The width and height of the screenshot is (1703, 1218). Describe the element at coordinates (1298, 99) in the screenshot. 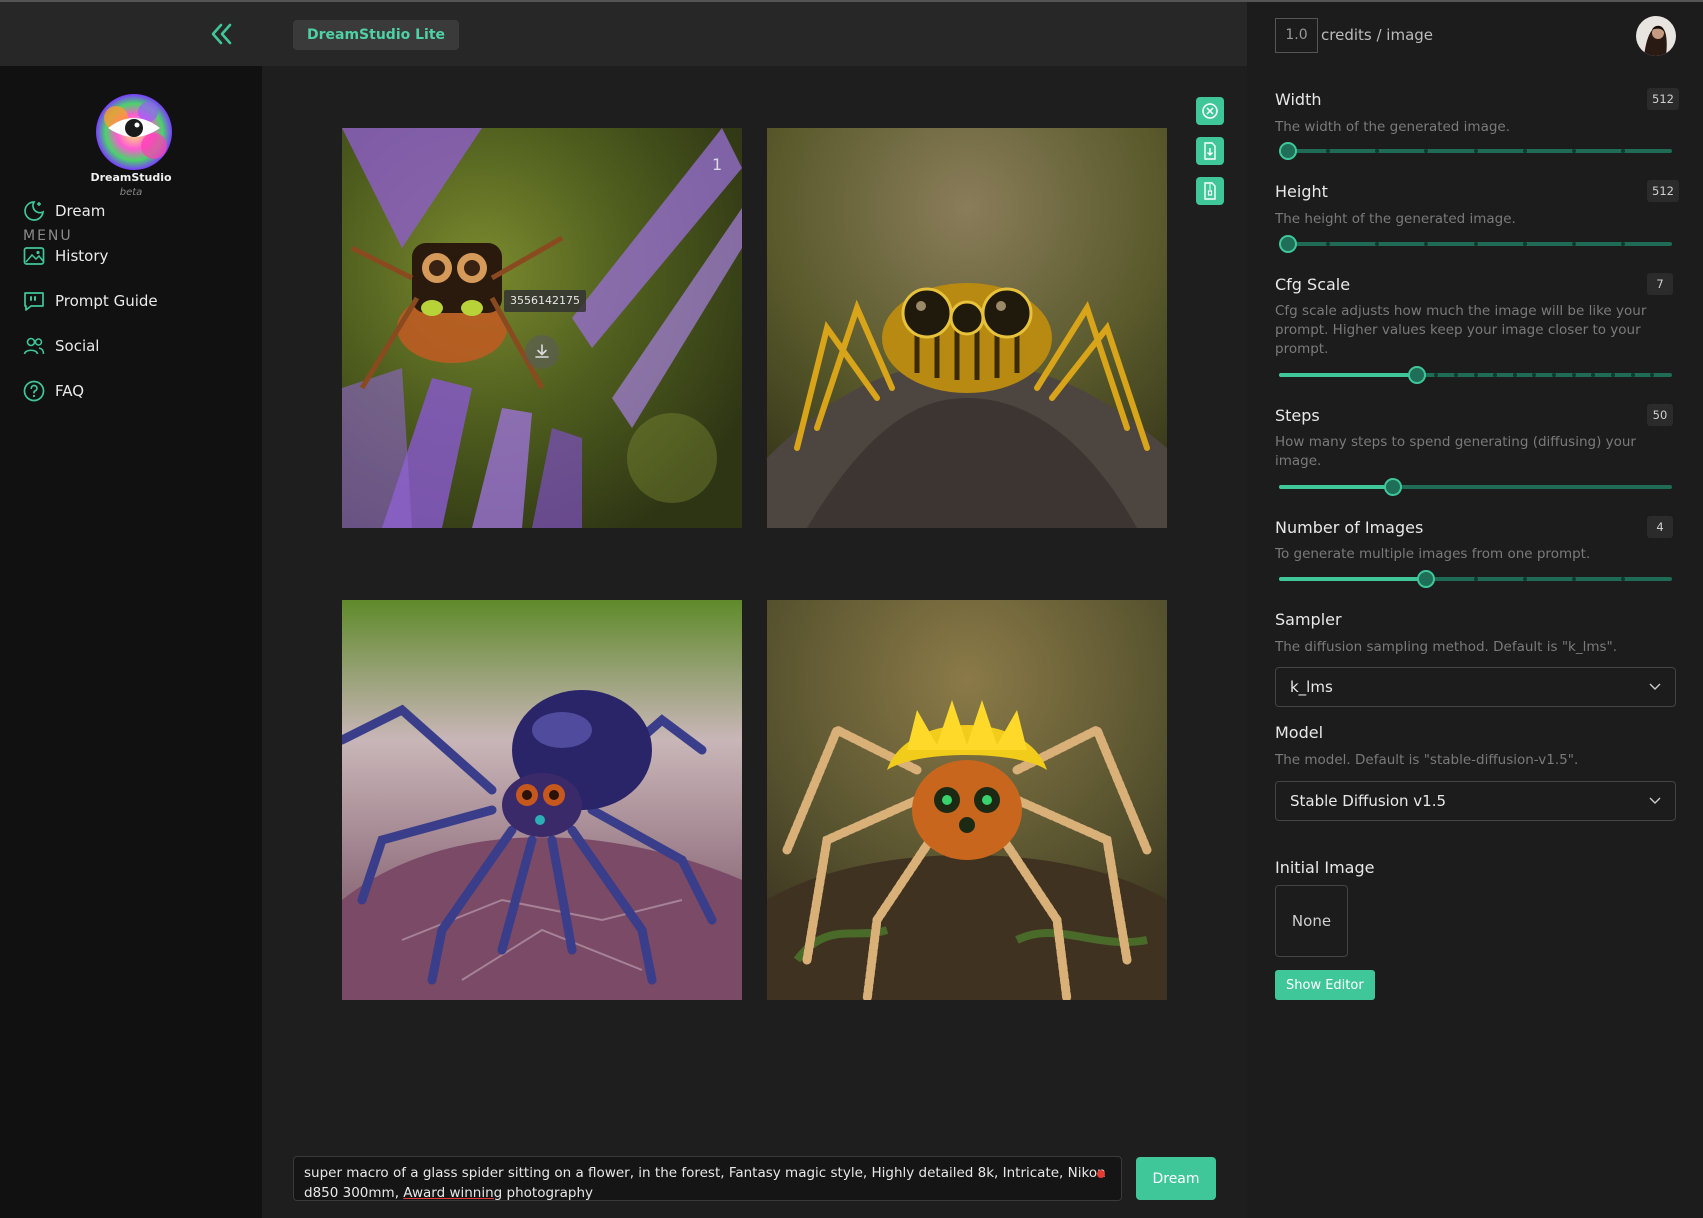

I see `width-label: Width` at that location.